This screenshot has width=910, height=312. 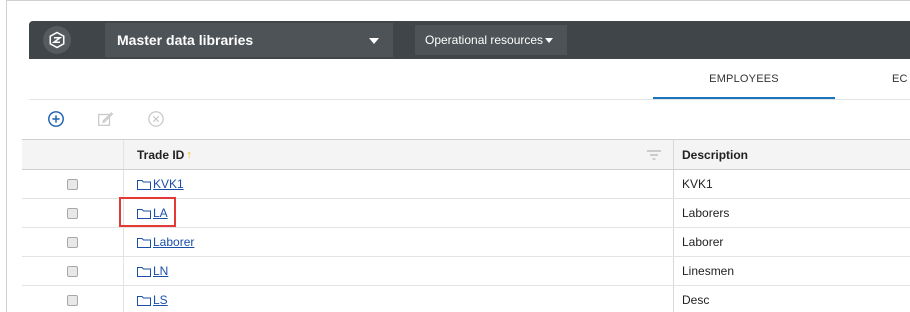 I want to click on trade-id-cell: LA, so click(x=398, y=213).